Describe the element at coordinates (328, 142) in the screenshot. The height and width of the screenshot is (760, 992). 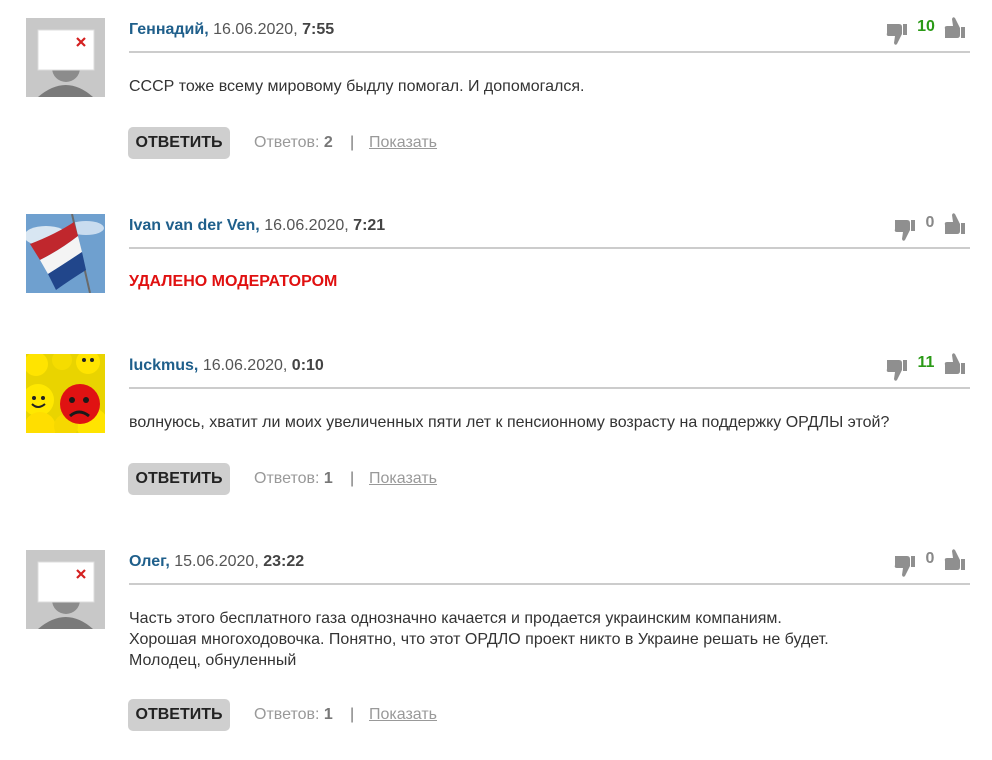
I see `answers-number: 2` at that location.